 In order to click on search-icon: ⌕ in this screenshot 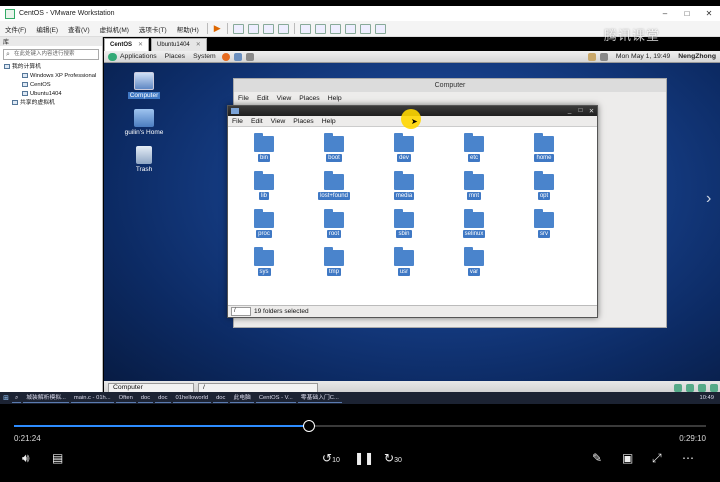, I will do `click(17, 398)`.